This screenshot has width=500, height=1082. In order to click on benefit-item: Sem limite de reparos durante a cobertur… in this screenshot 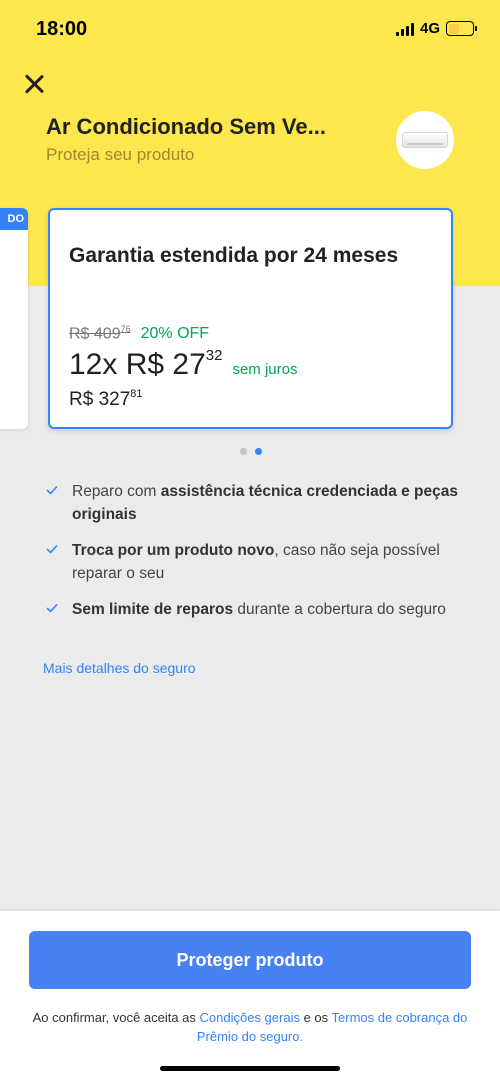, I will do `click(256, 609)`.